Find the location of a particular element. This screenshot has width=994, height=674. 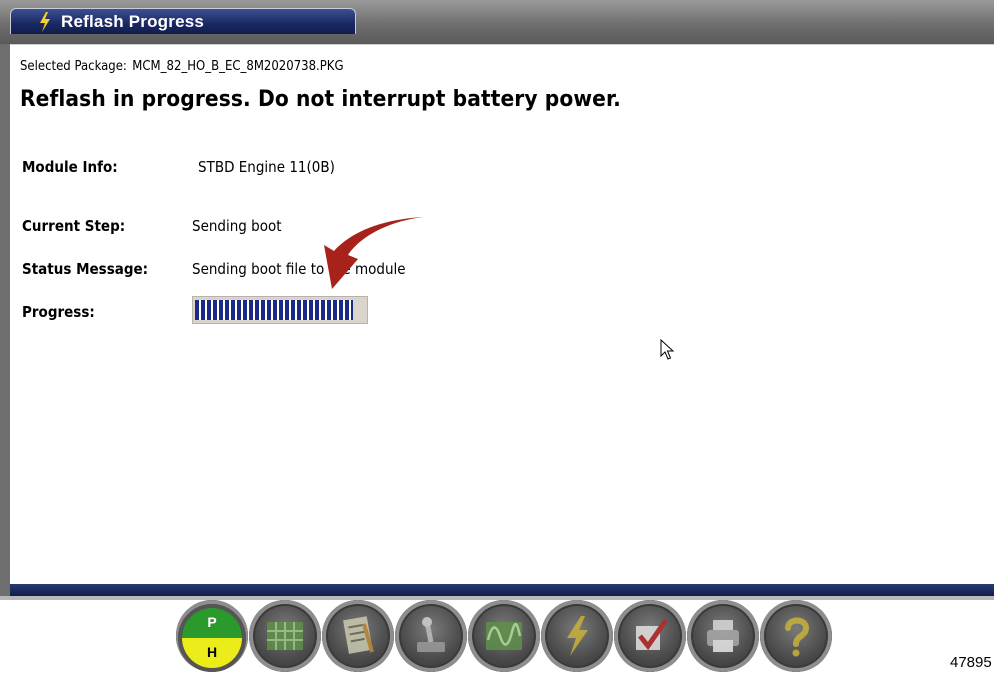

selected-package-value: MCM_82_HO_B_EC_8M2020738.PKG is located at coordinates (238, 66).